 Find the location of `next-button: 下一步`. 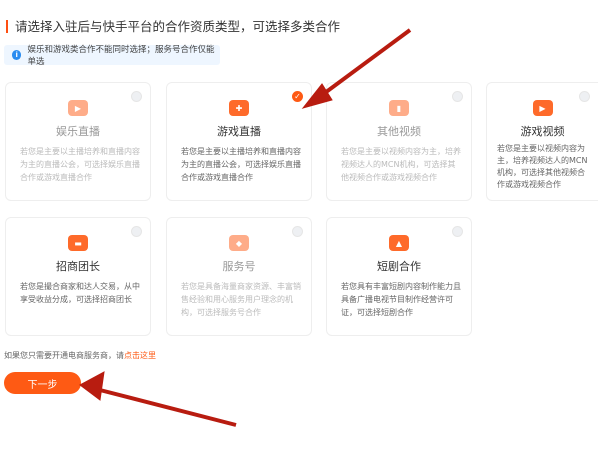

next-button: 下一步 is located at coordinates (42, 383).